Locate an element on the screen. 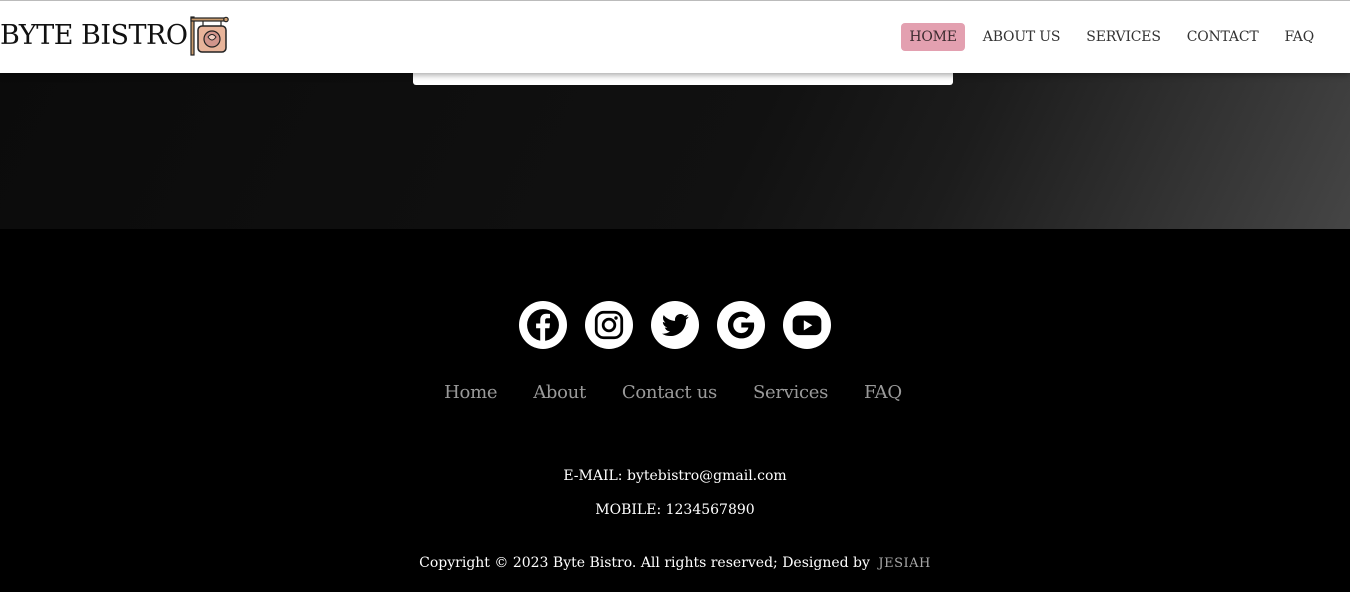  nav-services: SERVICES is located at coordinates (1123, 37).